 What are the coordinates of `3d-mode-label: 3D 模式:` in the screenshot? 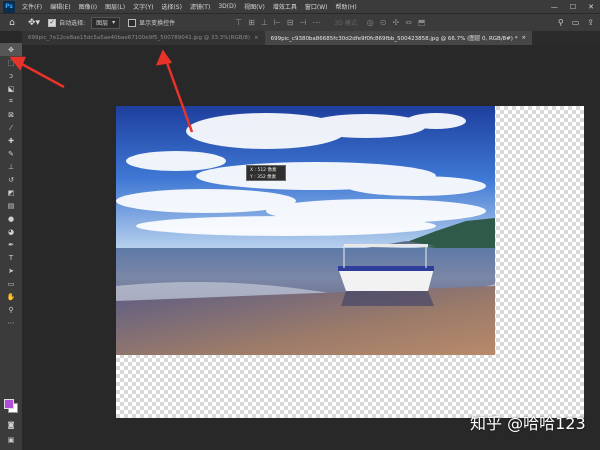 It's located at (346, 23).